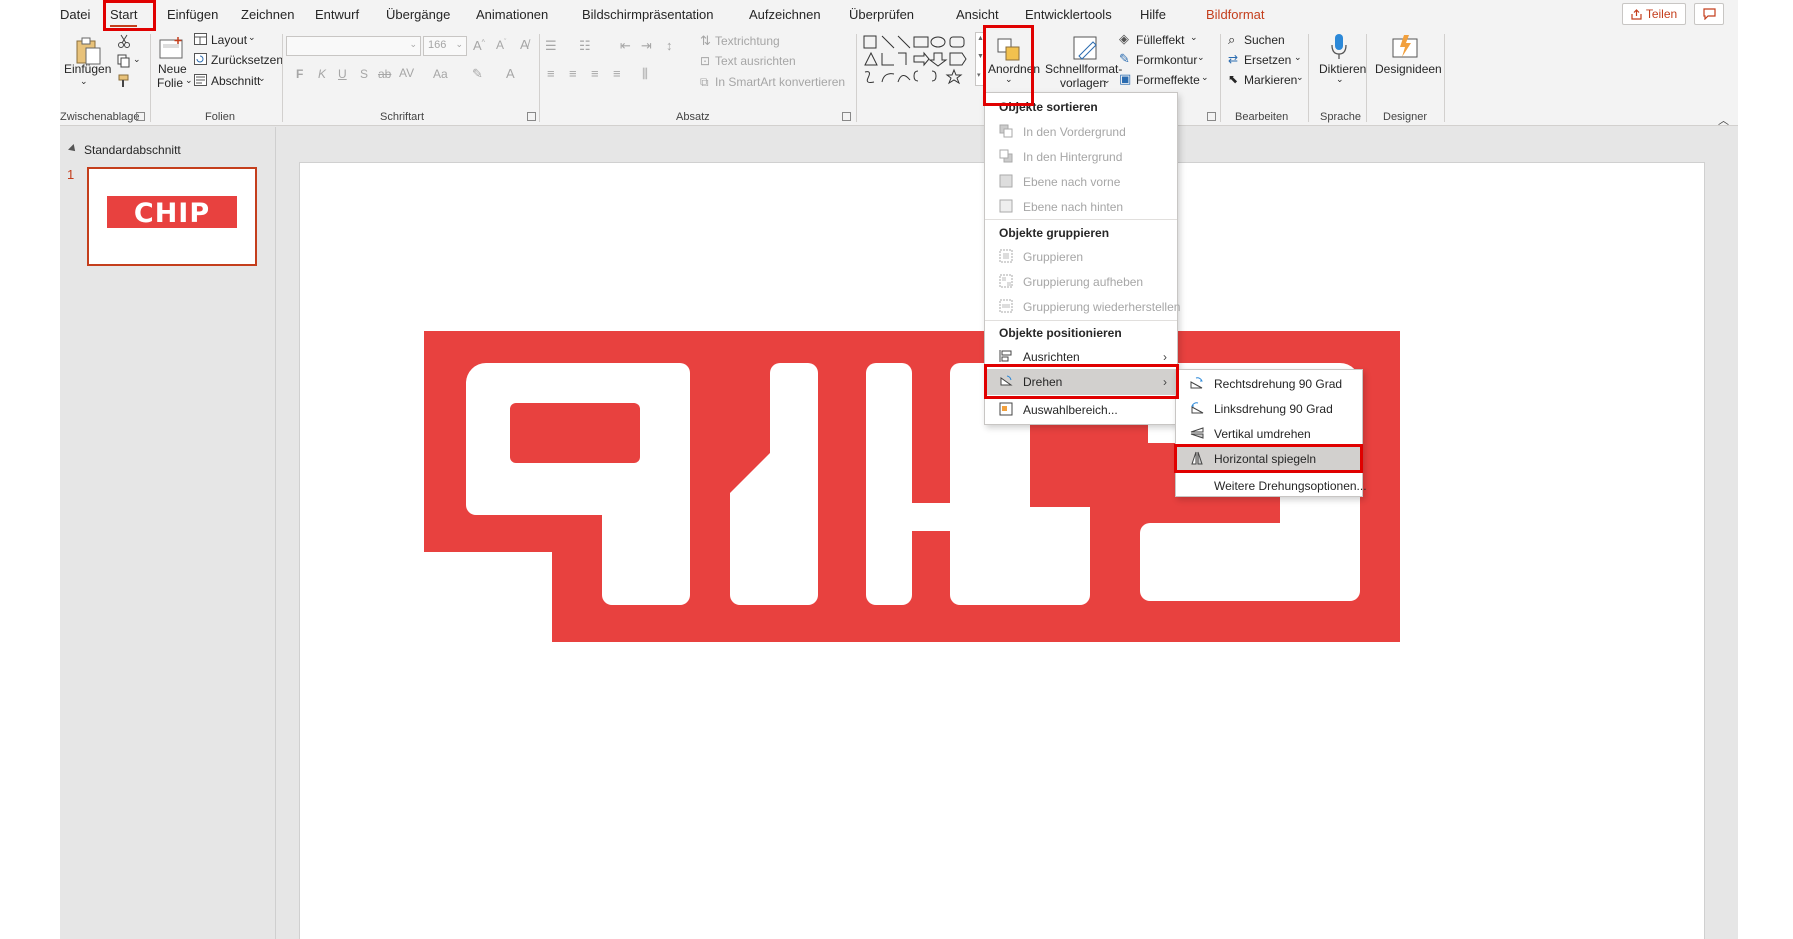  What do you see at coordinates (1231, 40) in the screenshot?
I see `find-icon: ⌕` at bounding box center [1231, 40].